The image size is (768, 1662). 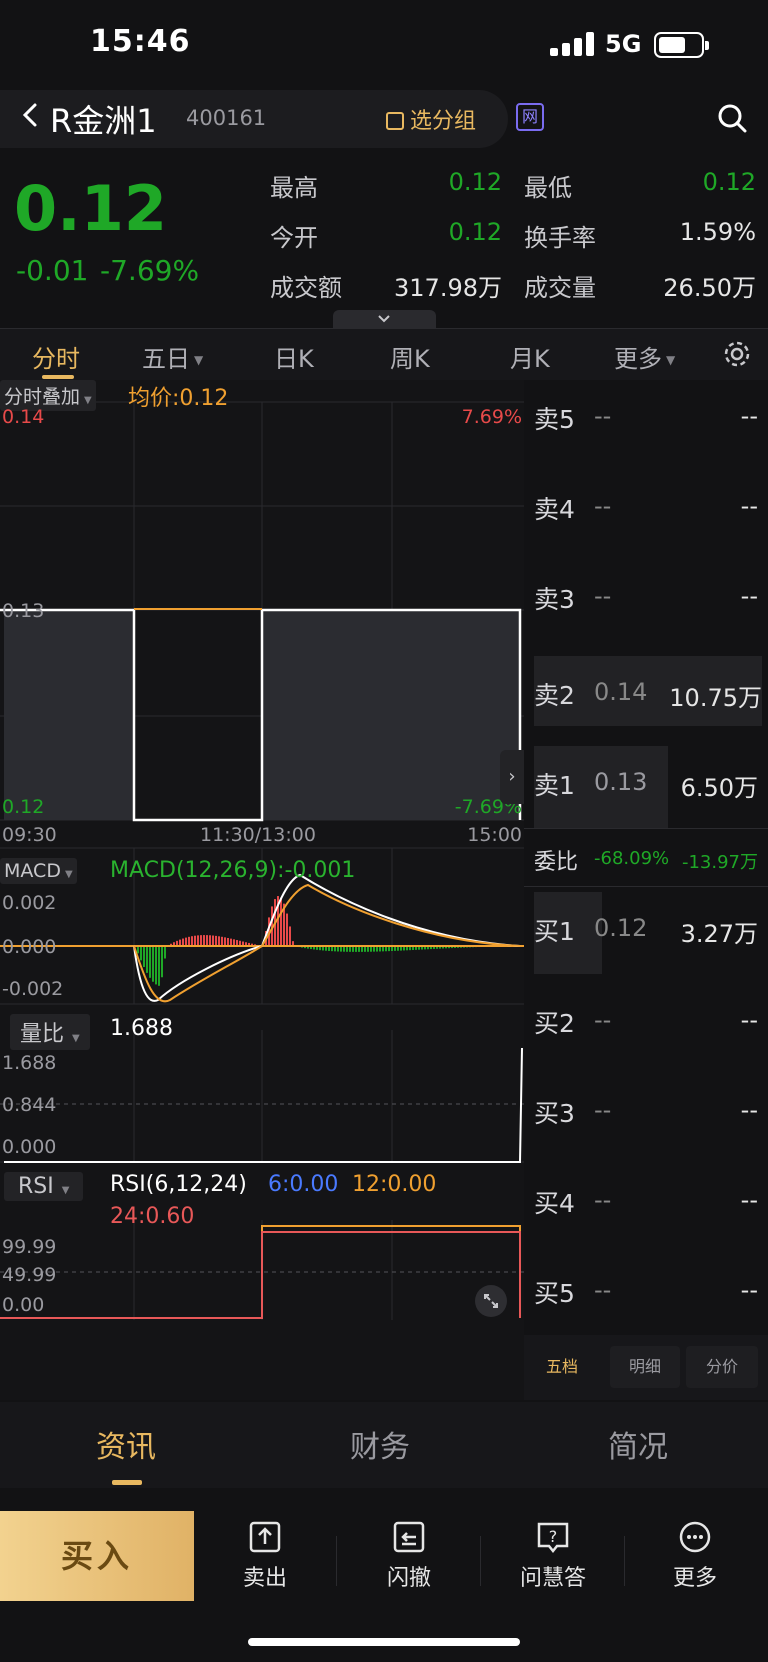 I want to click on avg-price-label: 均价:0.12, so click(x=178, y=398).